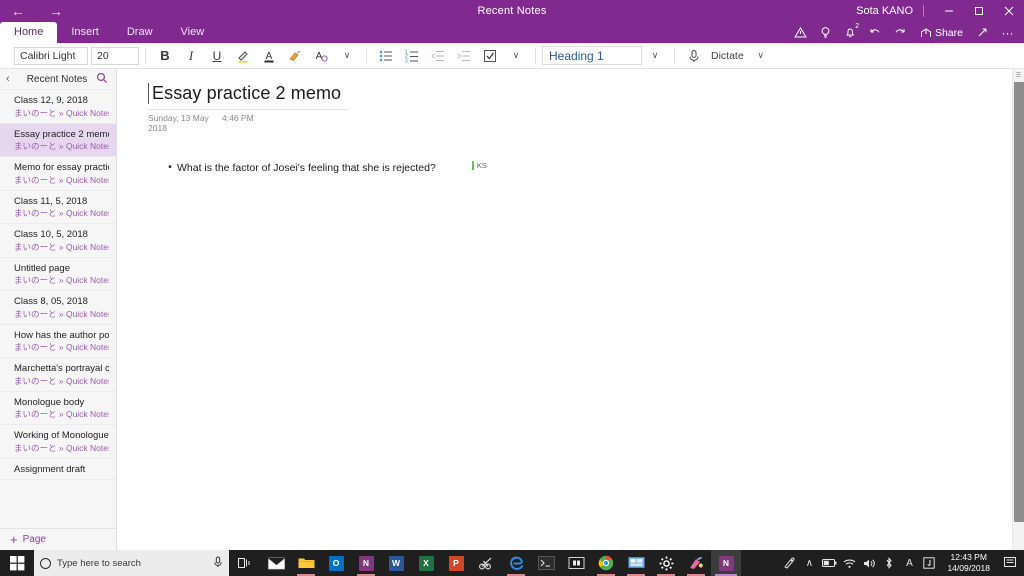 Image resolution: width=1024 pixels, height=576 pixels. What do you see at coordinates (849, 563) in the screenshot?
I see `wifi-icon` at bounding box center [849, 563].